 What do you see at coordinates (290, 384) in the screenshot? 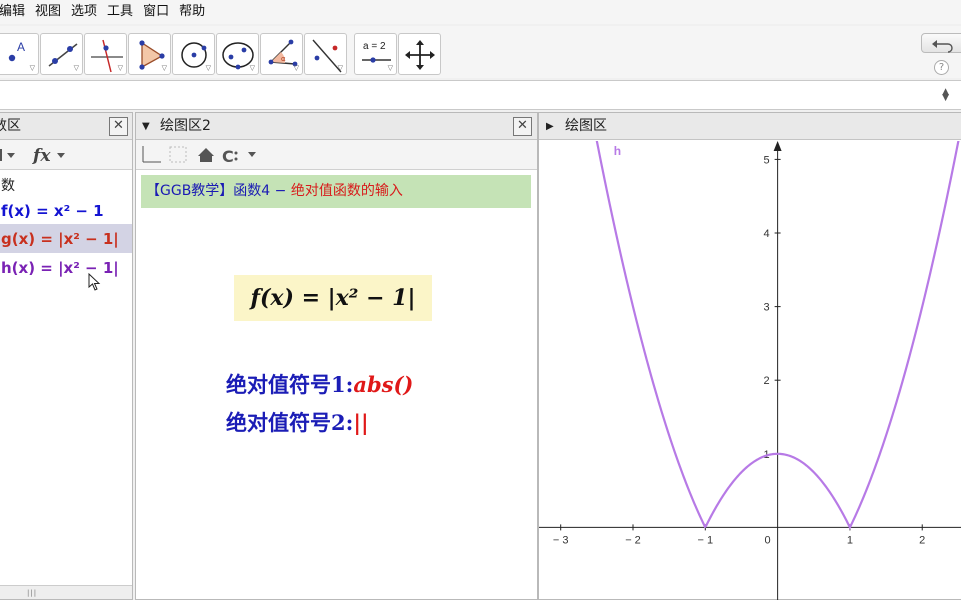
I see `abs-method-1-label: 绝对值符号1:` at bounding box center [290, 384].